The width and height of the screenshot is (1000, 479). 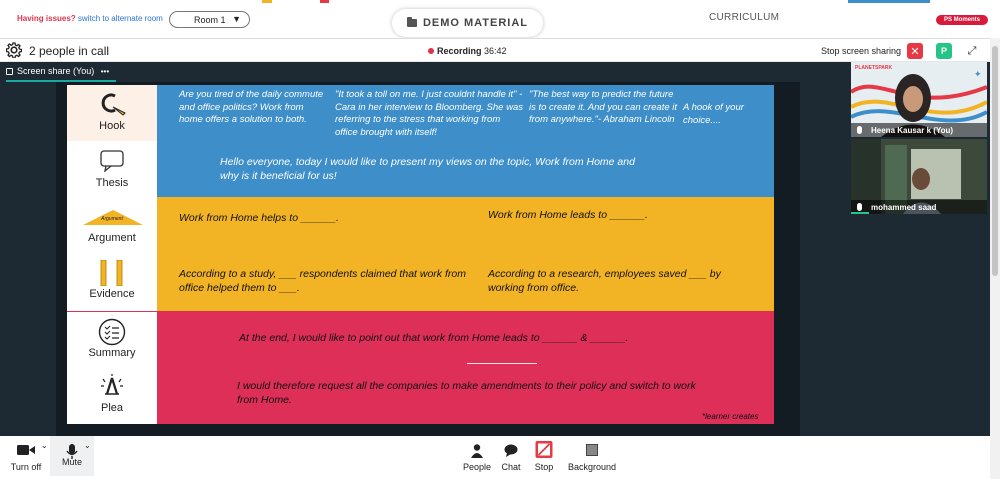 What do you see at coordinates (112, 161) in the screenshot?
I see `speech-bubble-icon` at bounding box center [112, 161].